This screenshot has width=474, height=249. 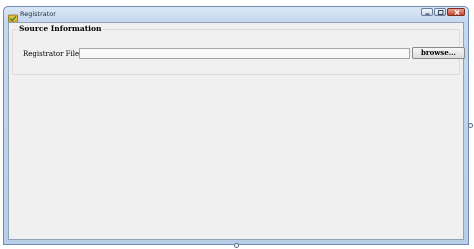 I want to click on resize-handle-bottom, so click(x=236, y=245).